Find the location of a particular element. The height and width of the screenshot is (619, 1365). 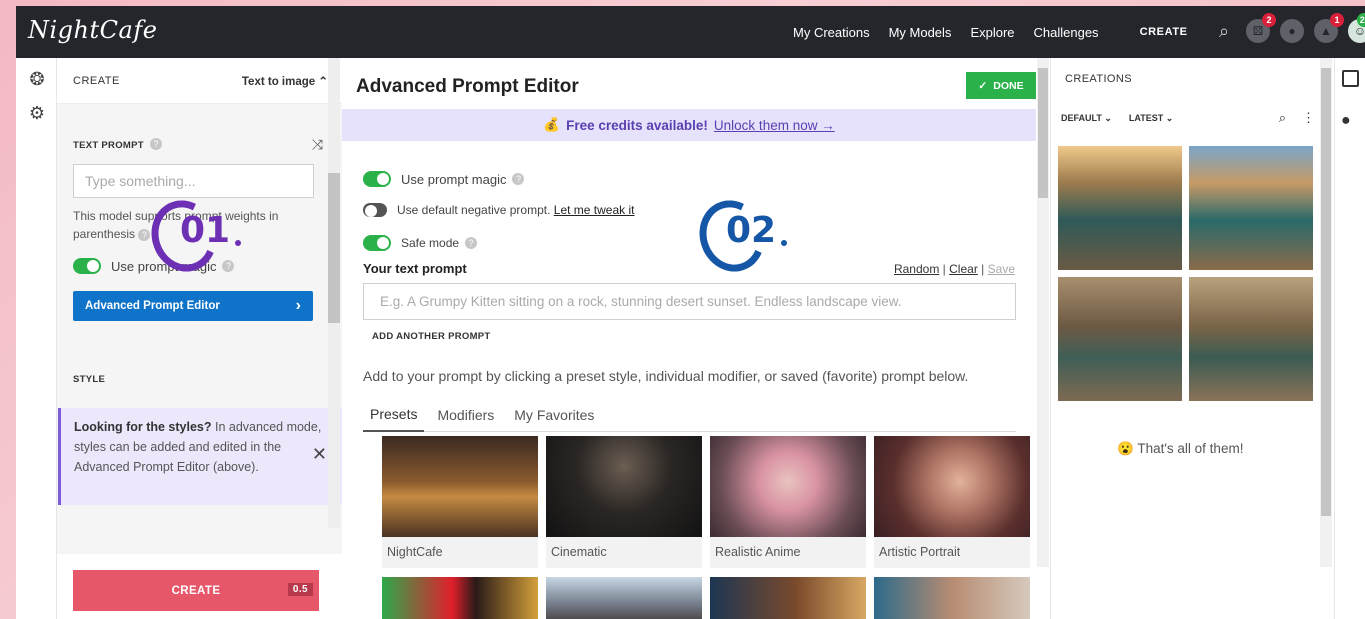

step-dot is located at coordinates (784, 242).